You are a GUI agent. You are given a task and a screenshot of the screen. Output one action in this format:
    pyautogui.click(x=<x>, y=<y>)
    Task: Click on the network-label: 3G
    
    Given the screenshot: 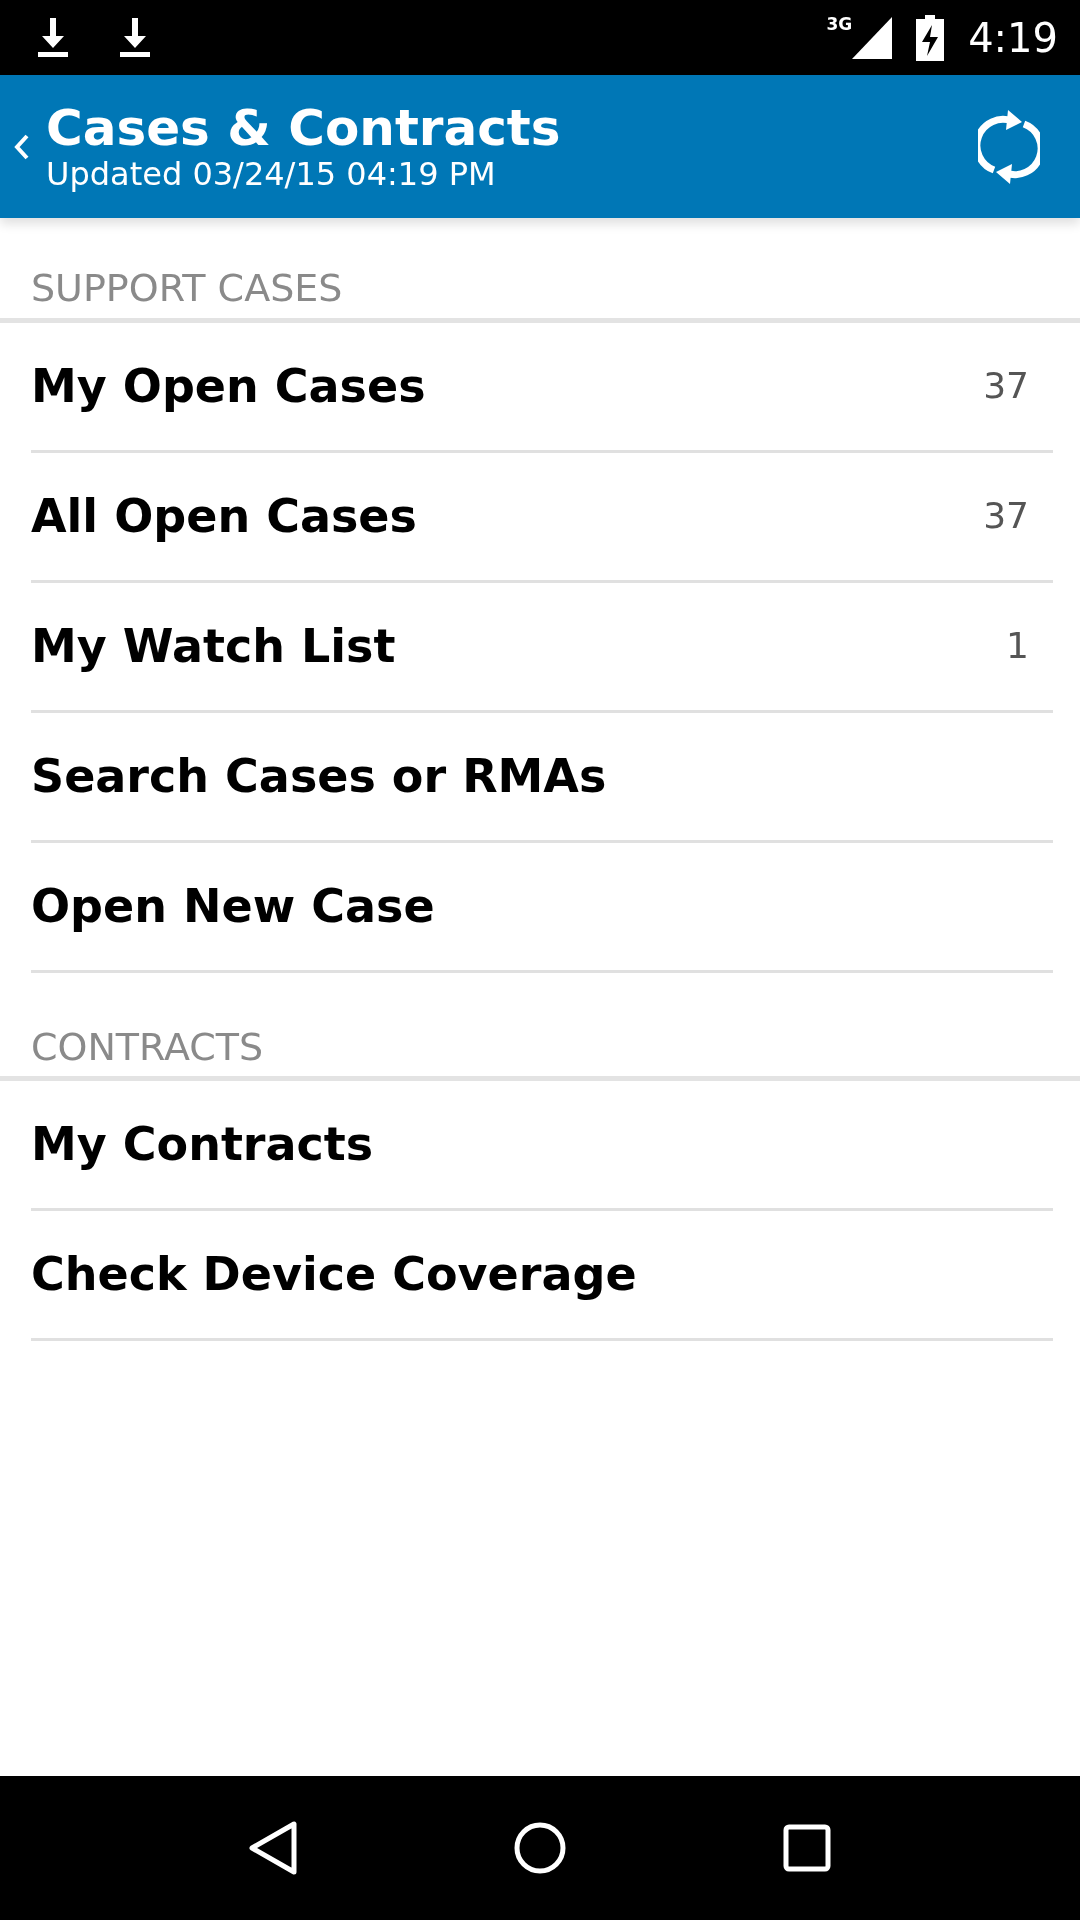 What is the action you would take?
    pyautogui.click(x=839, y=24)
    